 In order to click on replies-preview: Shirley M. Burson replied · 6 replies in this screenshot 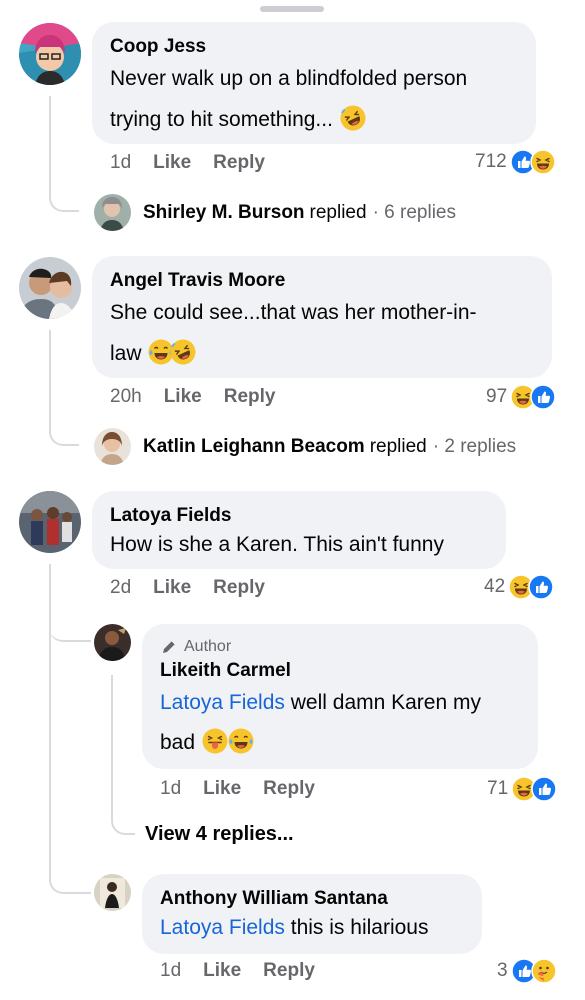, I will do `click(275, 212)`.